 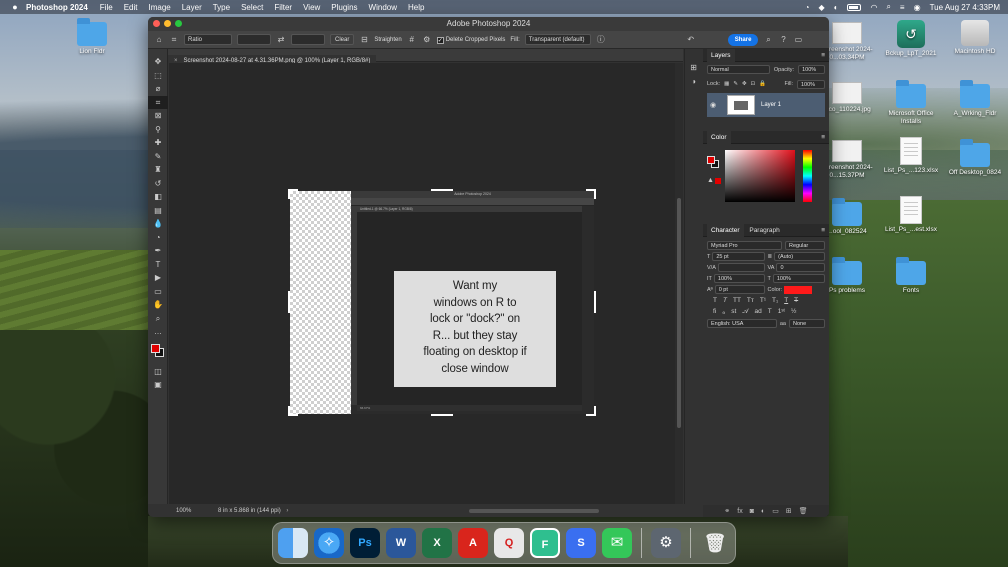 What do you see at coordinates (803, 511) in the screenshot?
I see `delete-layer-icon: 🗑` at bounding box center [803, 511].